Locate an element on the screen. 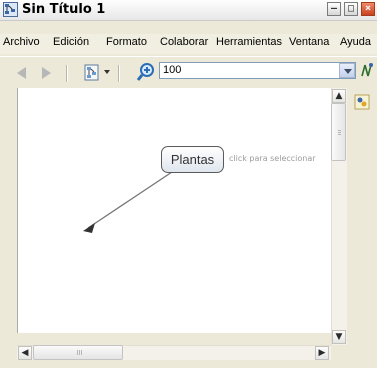 This screenshot has height=368, width=377. selection-hint: click para seleccionar is located at coordinates (272, 158).